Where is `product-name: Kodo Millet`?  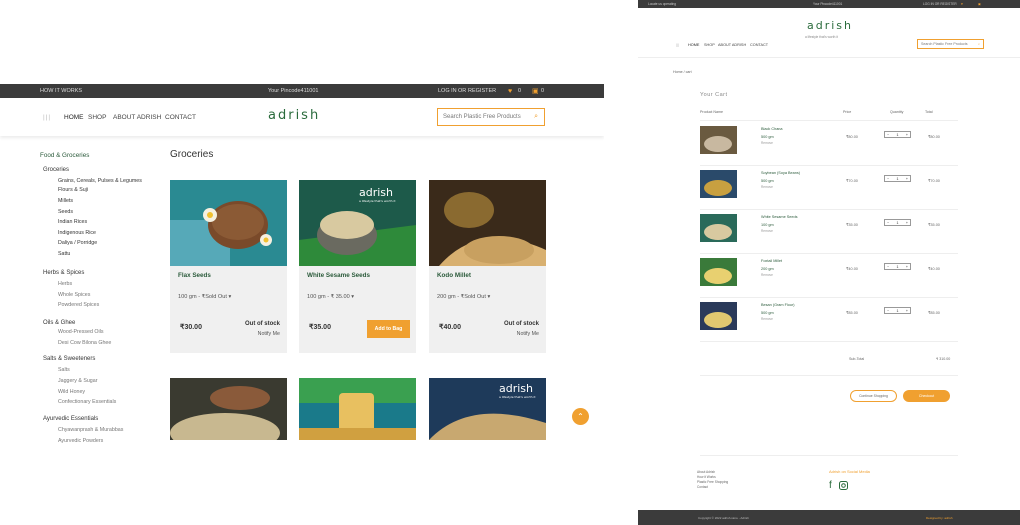
product-name: Kodo Millet is located at coordinates (454, 275).